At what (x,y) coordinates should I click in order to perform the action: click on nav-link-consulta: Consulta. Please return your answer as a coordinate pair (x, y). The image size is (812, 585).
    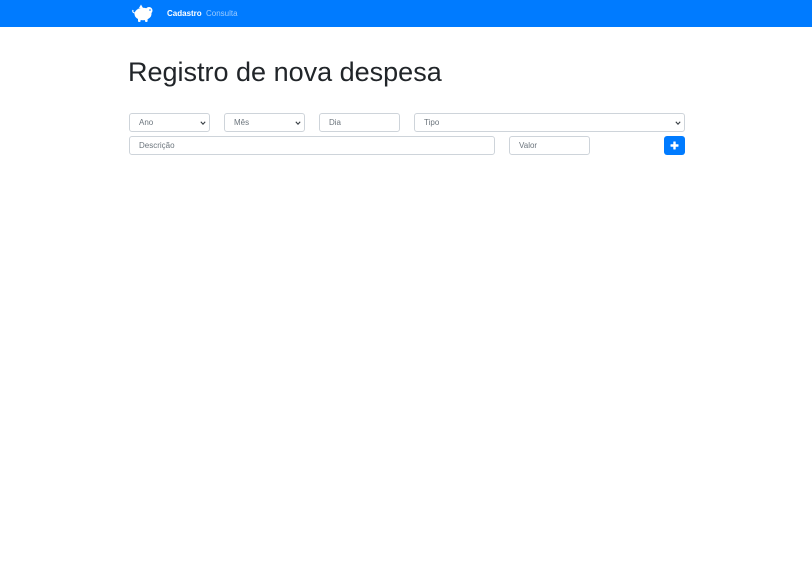
    Looking at the image, I should click on (222, 13).